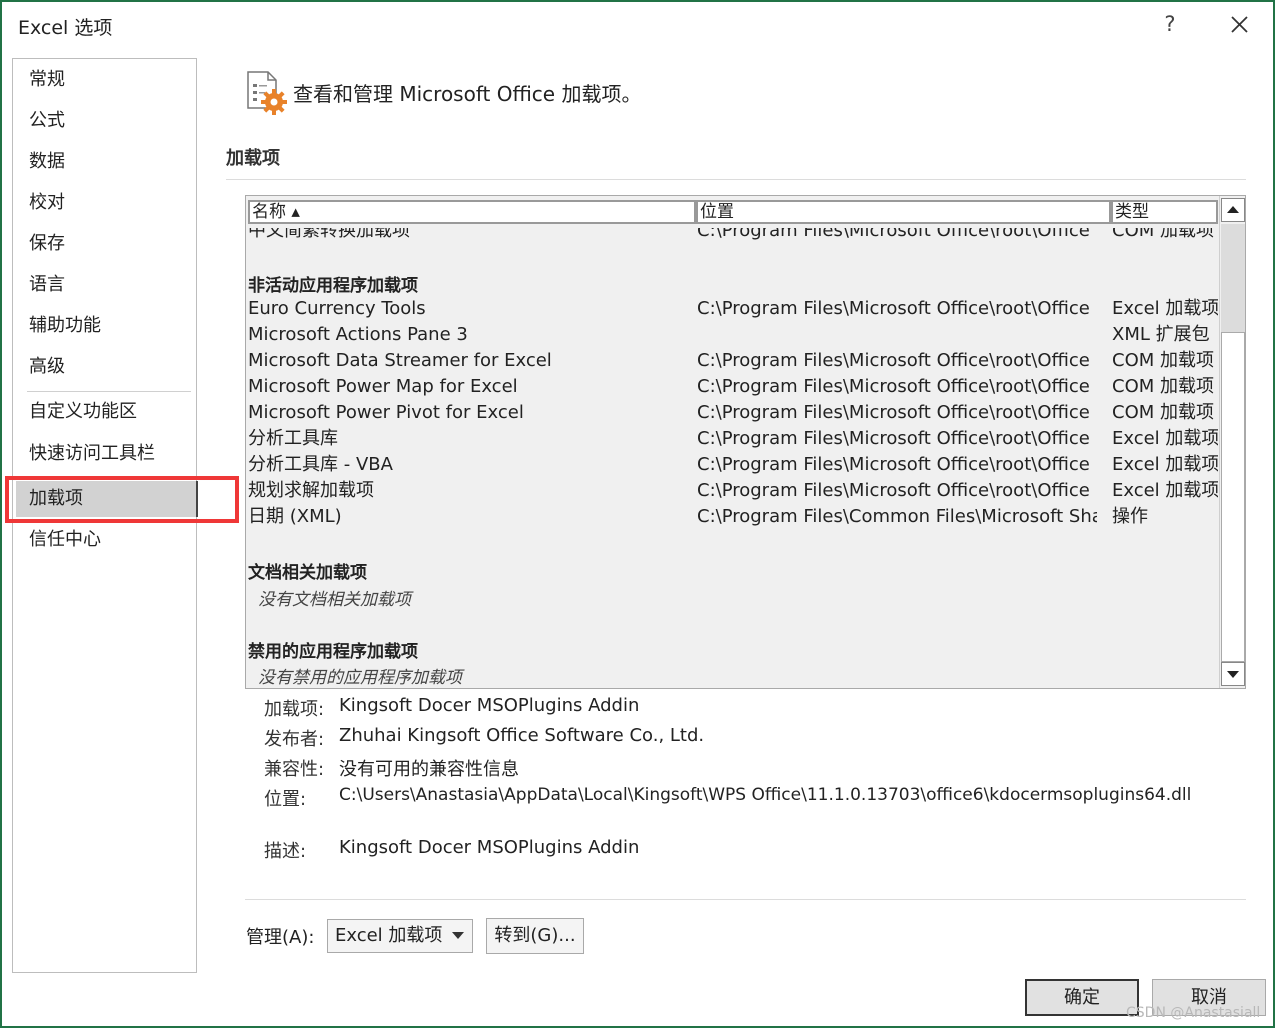  Describe the element at coordinates (104, 121) in the screenshot. I see `sidebar-item-formulas: 公式` at that location.